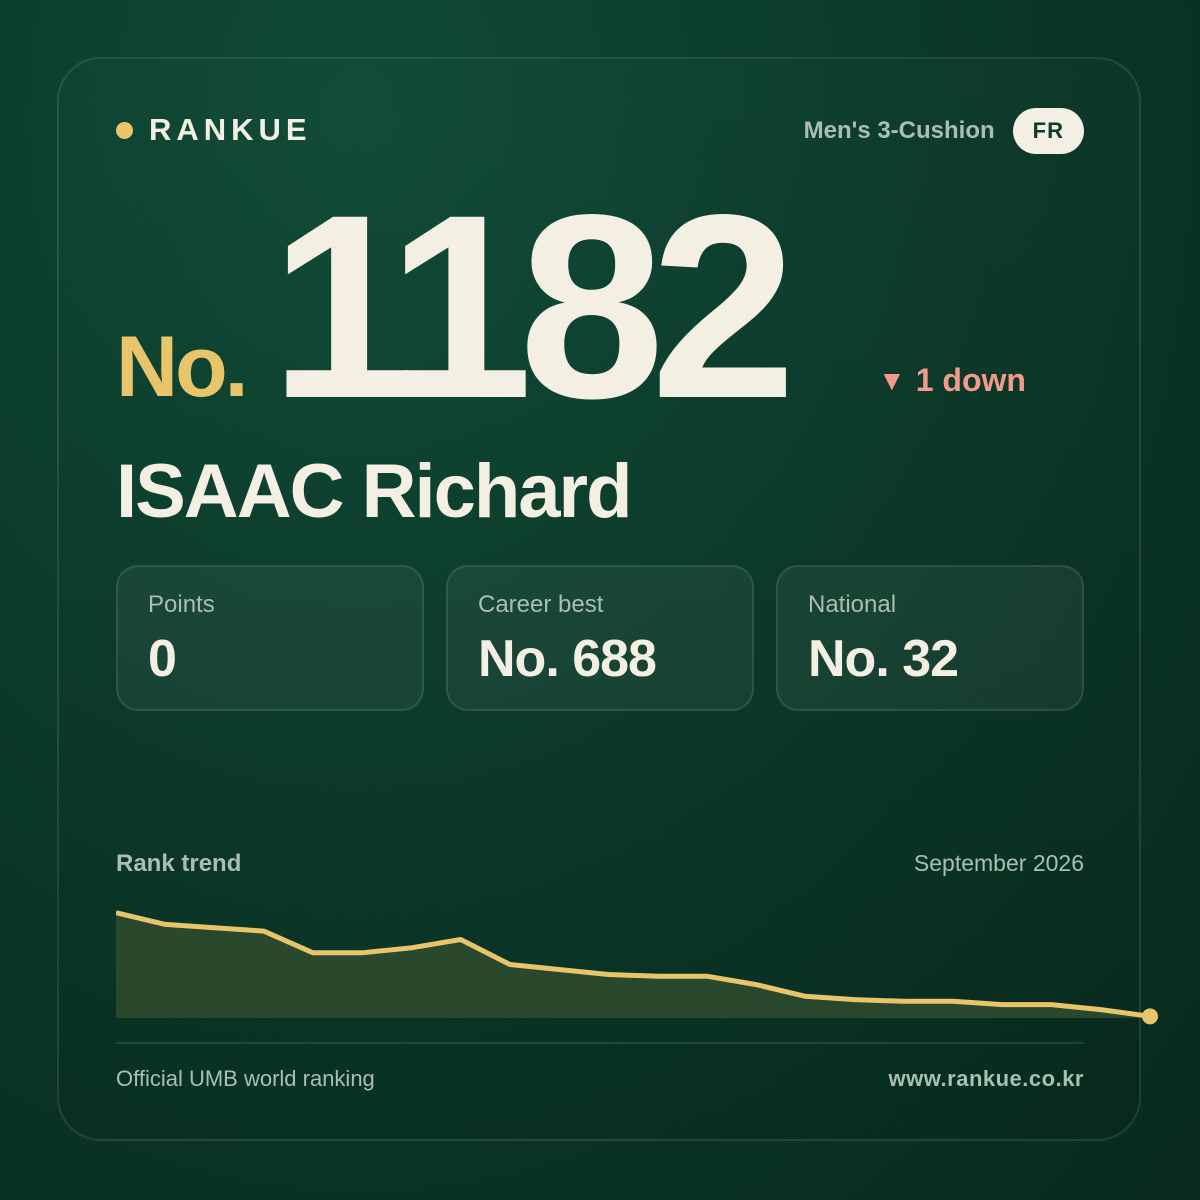  Describe the element at coordinates (970, 380) in the screenshot. I see `rank-change-text: 1 down` at that location.